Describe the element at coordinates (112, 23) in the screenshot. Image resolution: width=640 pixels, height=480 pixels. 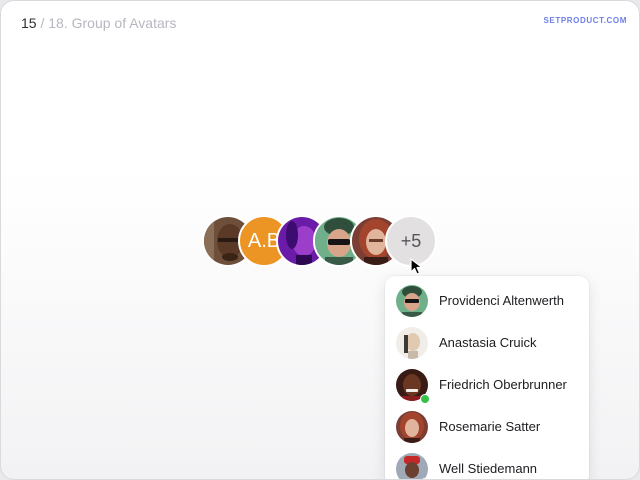
I see `page-title-text: 18. Group of Avatars` at that location.